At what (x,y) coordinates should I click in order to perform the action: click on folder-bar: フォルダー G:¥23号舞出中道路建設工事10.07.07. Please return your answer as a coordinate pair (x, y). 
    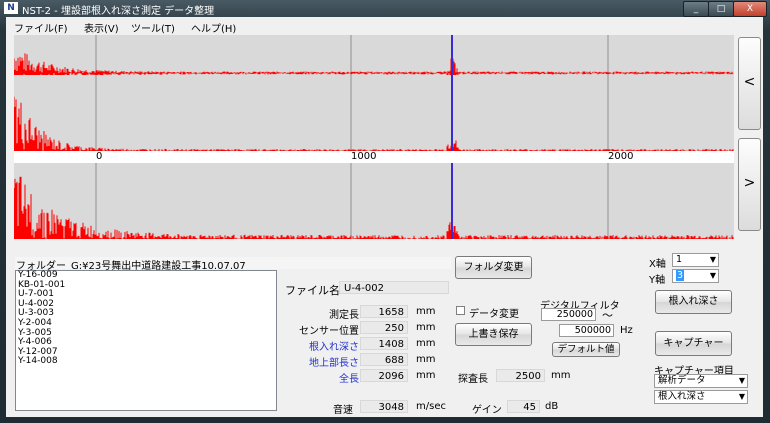
    Looking at the image, I should click on (233, 264).